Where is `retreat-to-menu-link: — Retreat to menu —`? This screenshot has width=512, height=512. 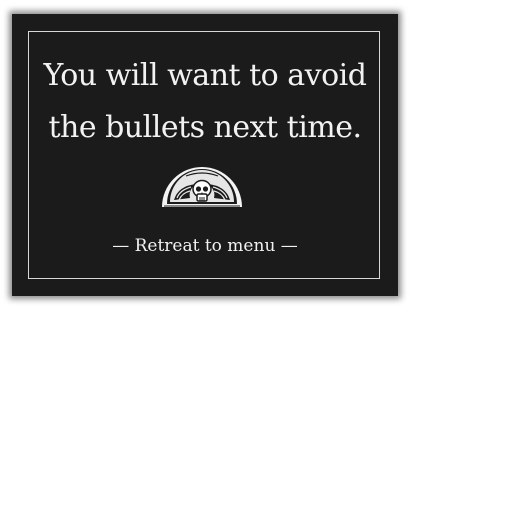 retreat-to-menu-link: — Retreat to menu — is located at coordinates (205, 246).